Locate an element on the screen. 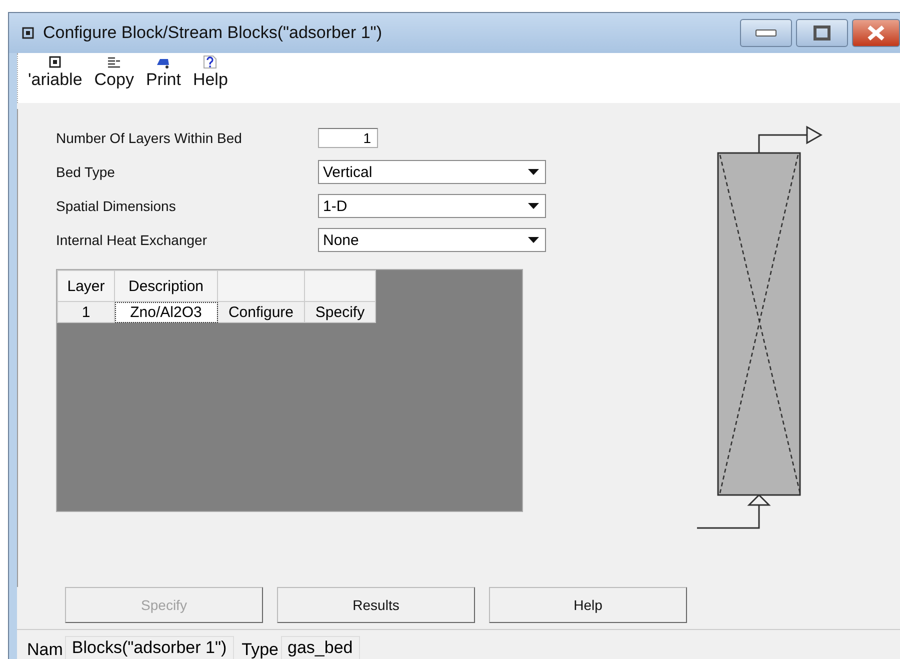 Image resolution: width=900 pixels, height=659 pixels. dropdown-field: 1-D is located at coordinates (432, 206).